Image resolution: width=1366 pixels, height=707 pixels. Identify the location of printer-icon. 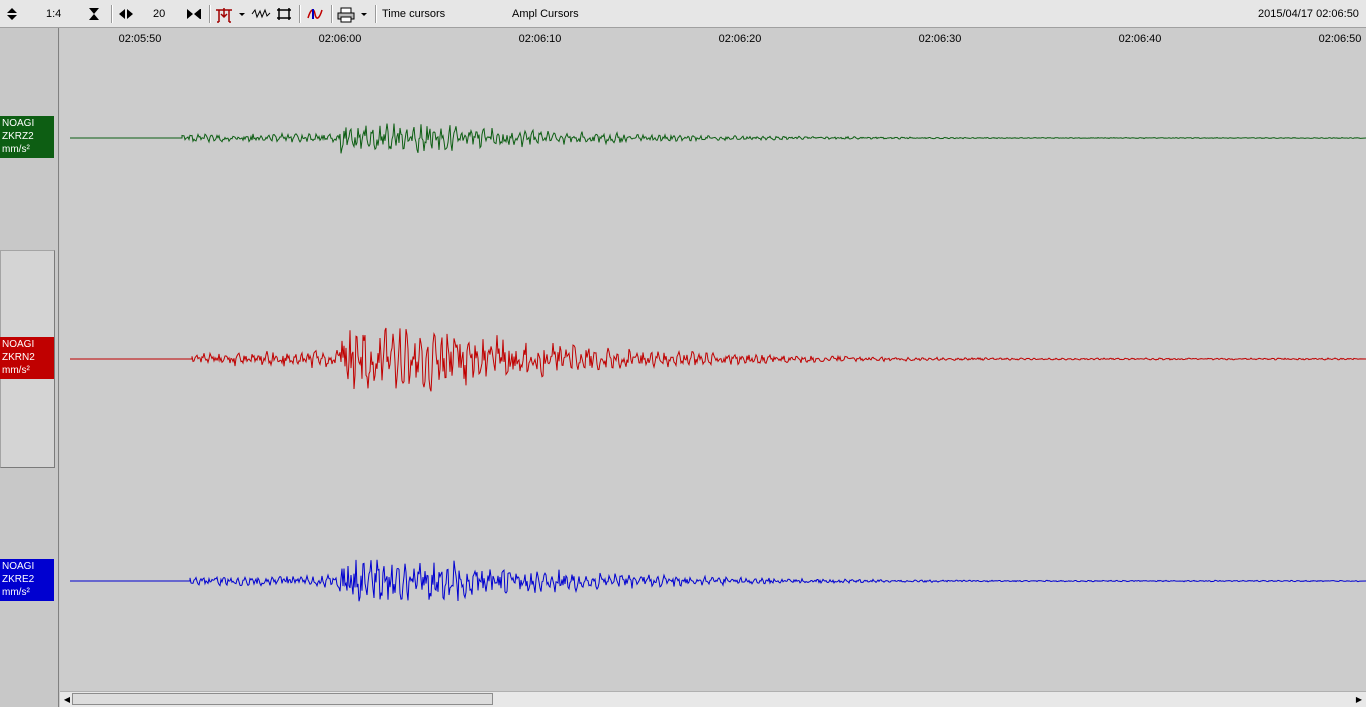
(346, 14).